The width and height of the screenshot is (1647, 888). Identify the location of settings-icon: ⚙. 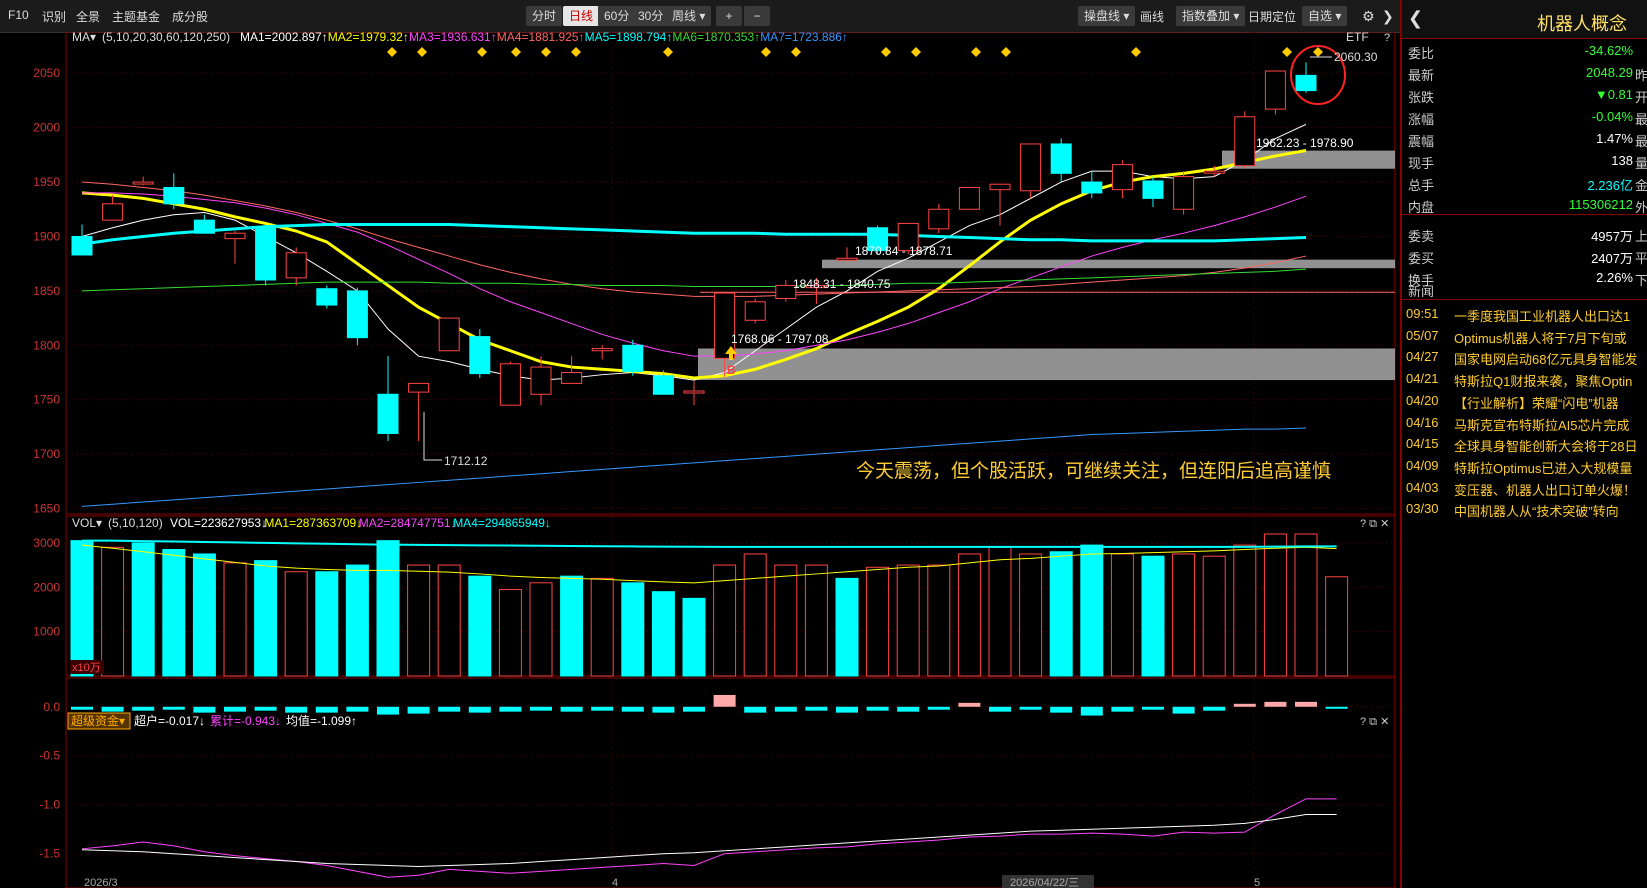
(1368, 16).